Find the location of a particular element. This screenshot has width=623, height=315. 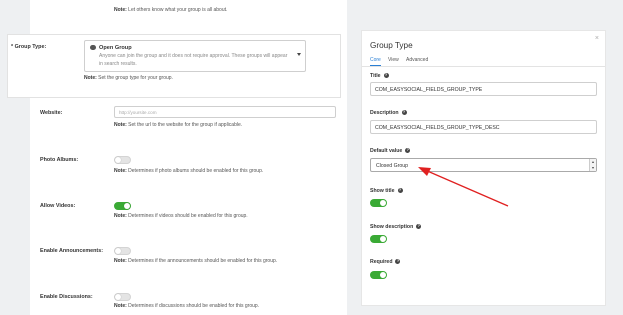

allow-videos-toggle is located at coordinates (122, 206).